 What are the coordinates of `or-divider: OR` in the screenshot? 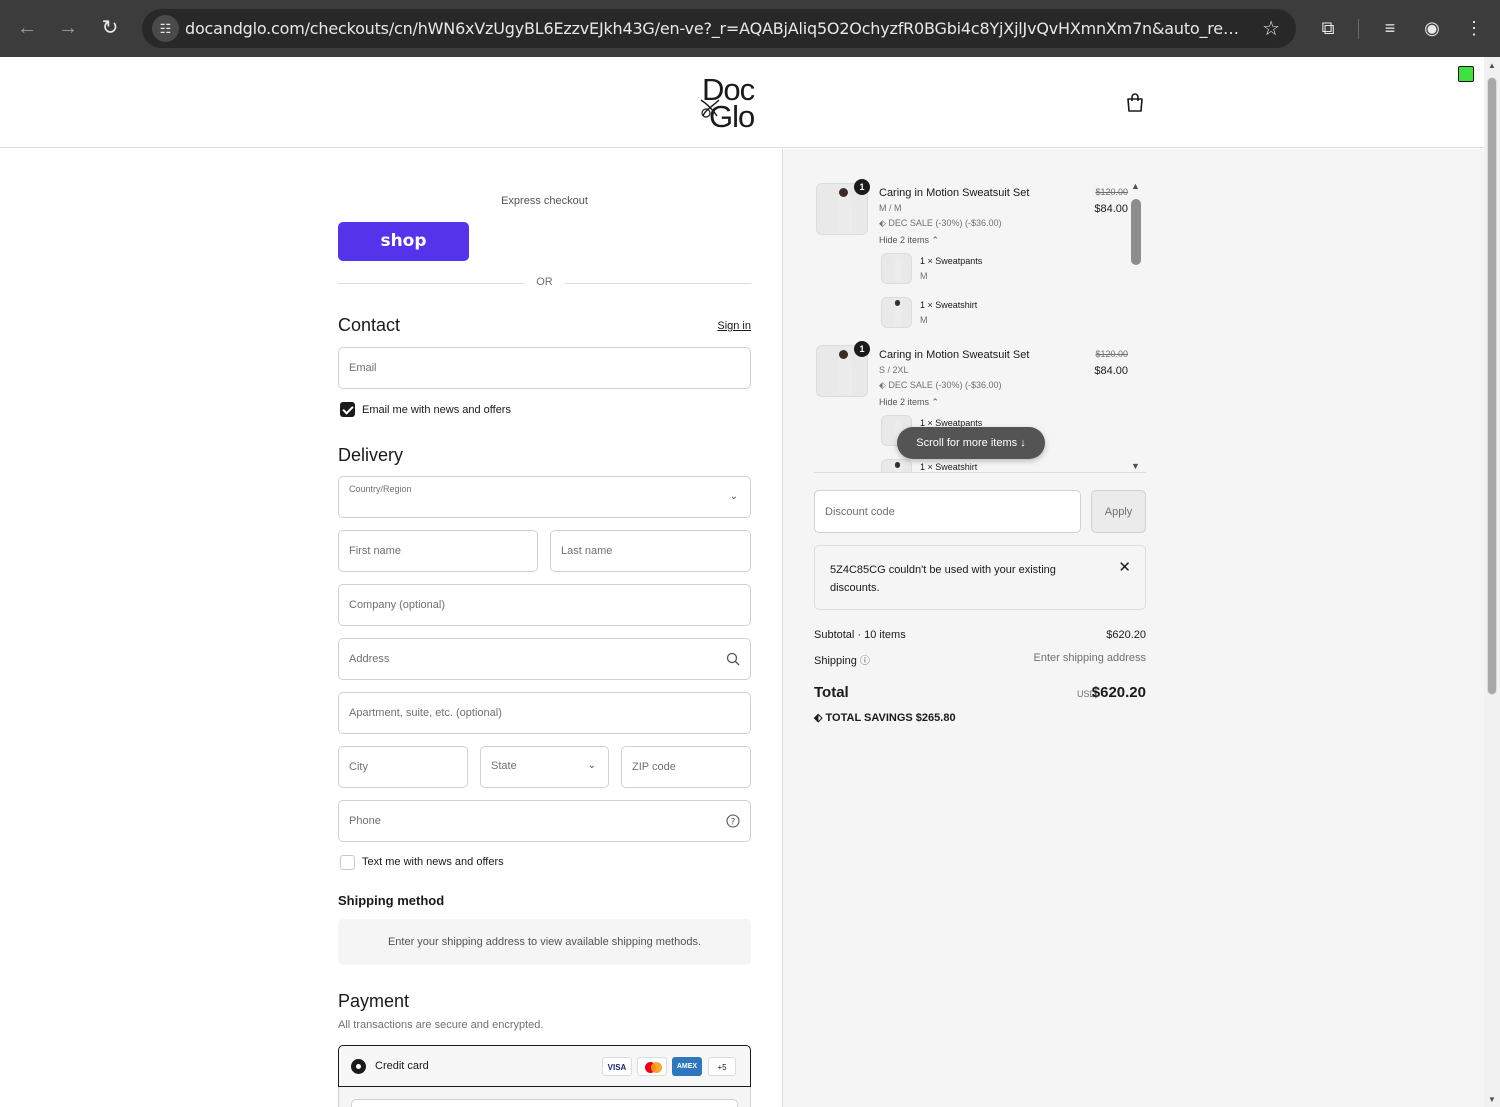 It's located at (544, 283).